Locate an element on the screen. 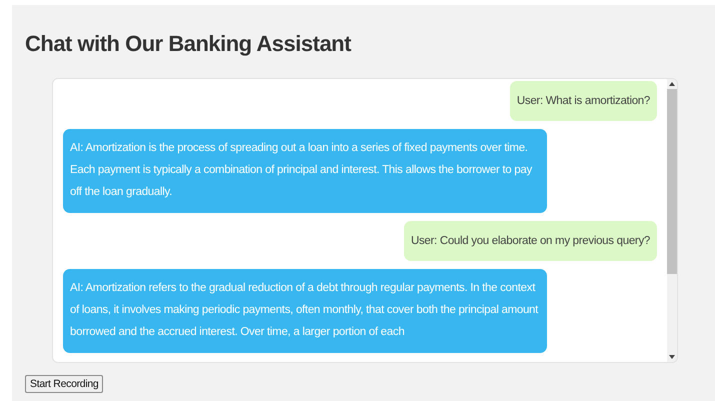 This screenshot has width=715, height=401. scroll-down-arrow-icon is located at coordinates (672, 357).